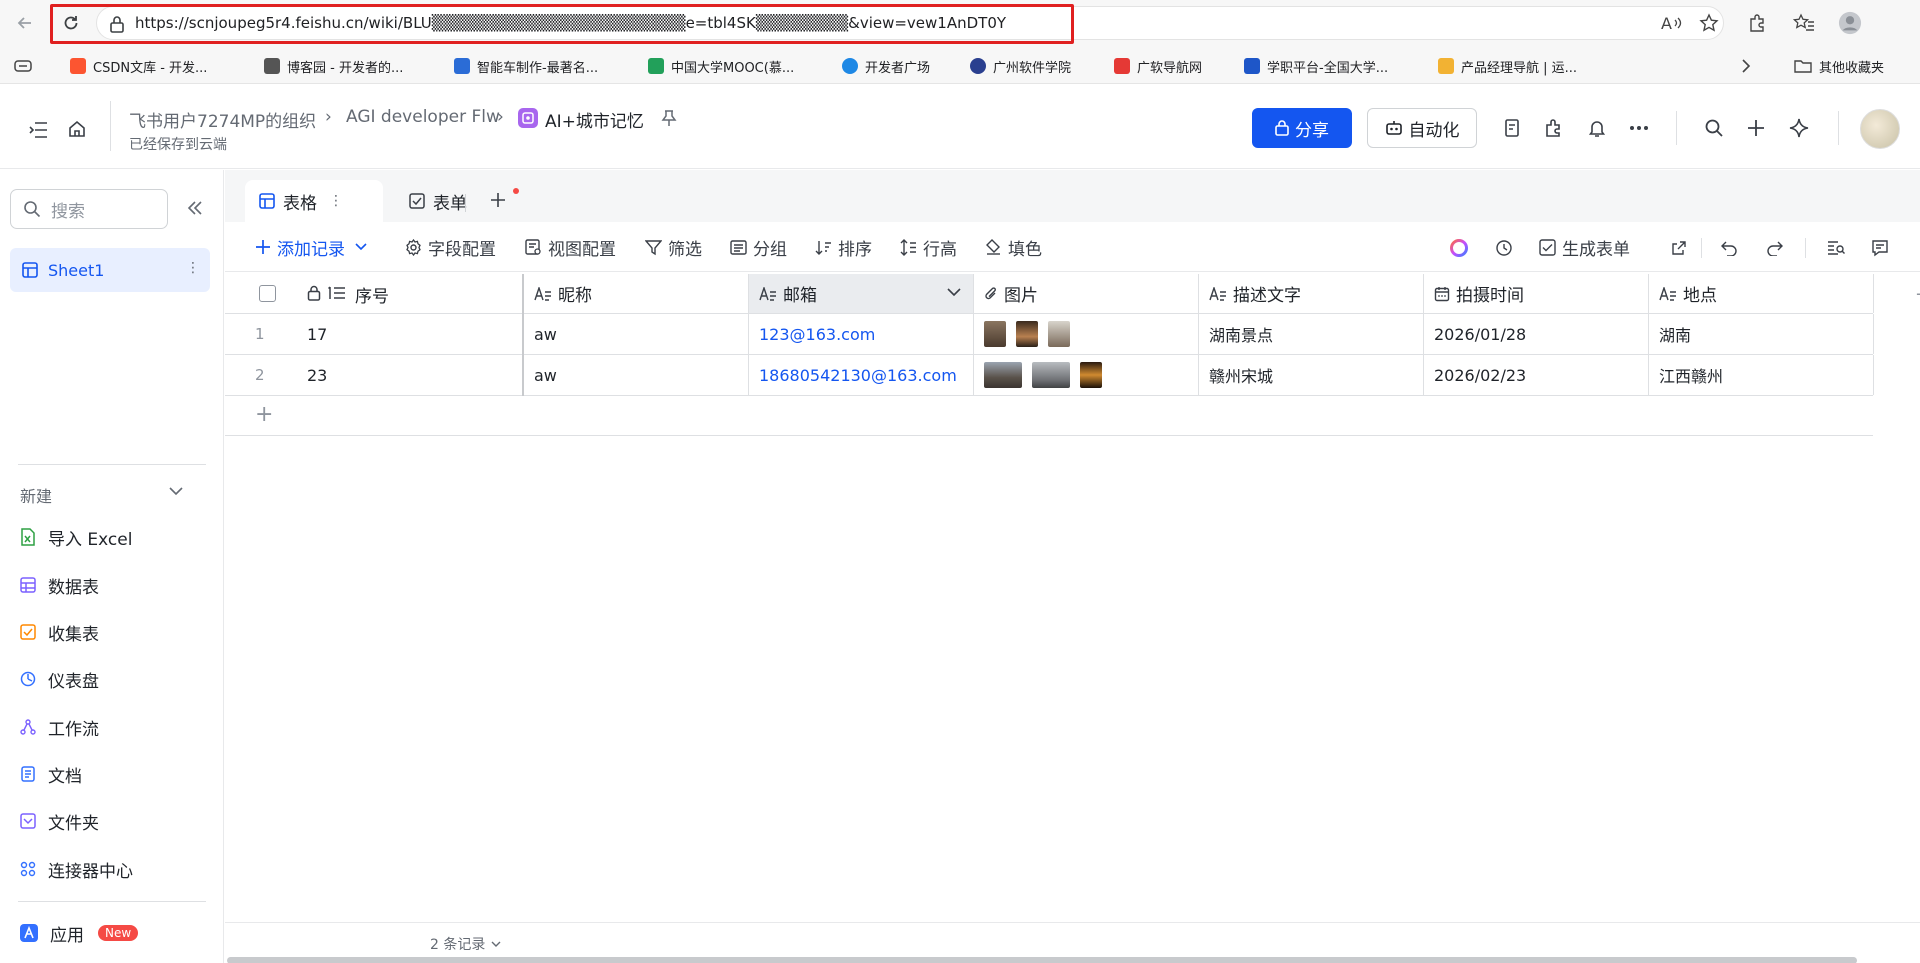 The image size is (1920, 963). Describe the element at coordinates (79, 933) in the screenshot. I see `sidebar-item-apps: 应用 New` at that location.